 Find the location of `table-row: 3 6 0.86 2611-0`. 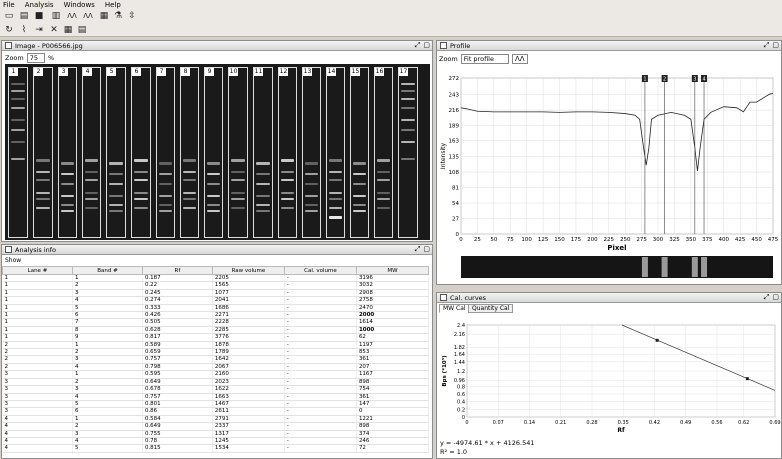

table-row: 3 6 0.86 2611-0 is located at coordinates (216, 411).